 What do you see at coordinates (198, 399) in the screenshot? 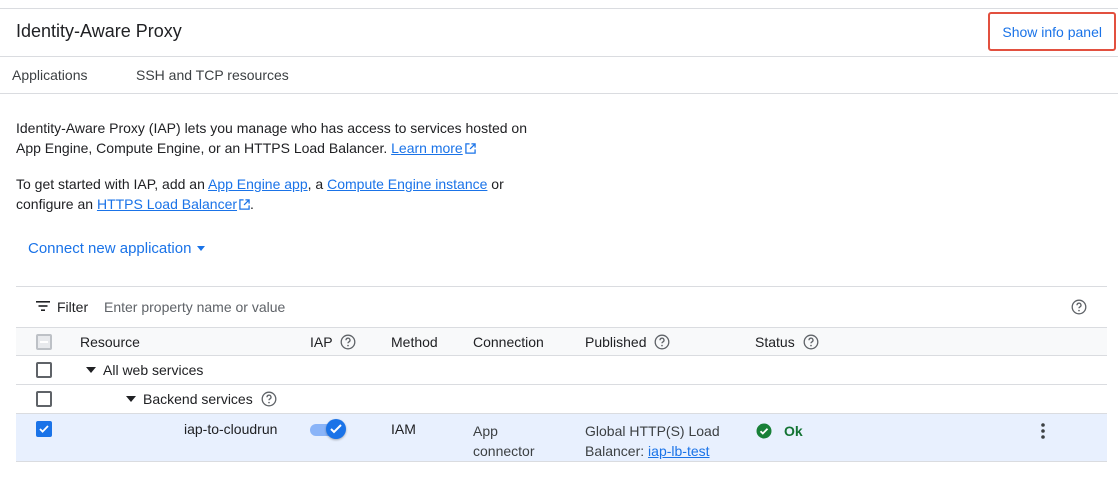
I see `group-label: Backend services` at bounding box center [198, 399].